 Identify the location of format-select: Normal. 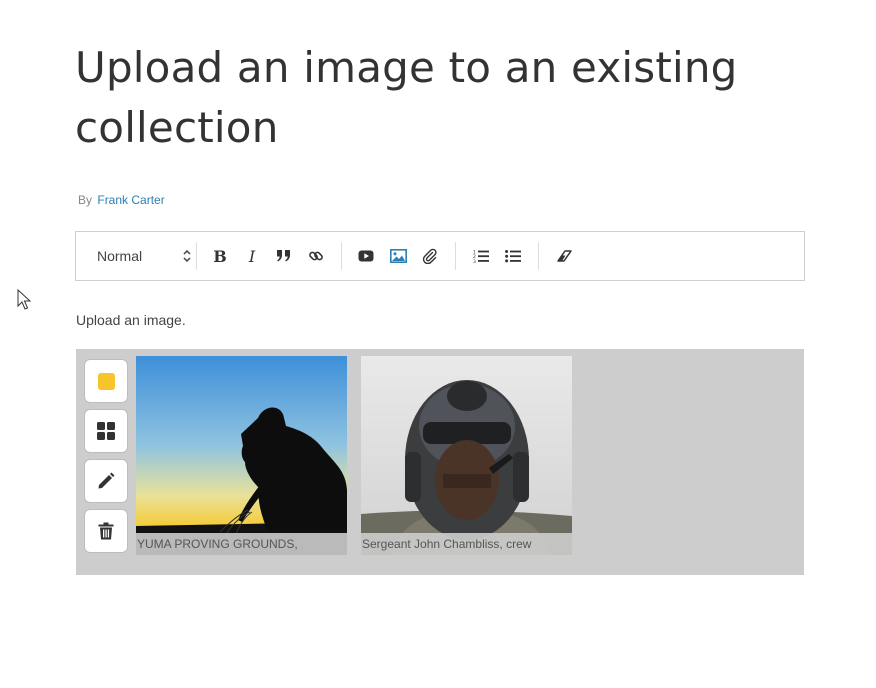
(142, 256).